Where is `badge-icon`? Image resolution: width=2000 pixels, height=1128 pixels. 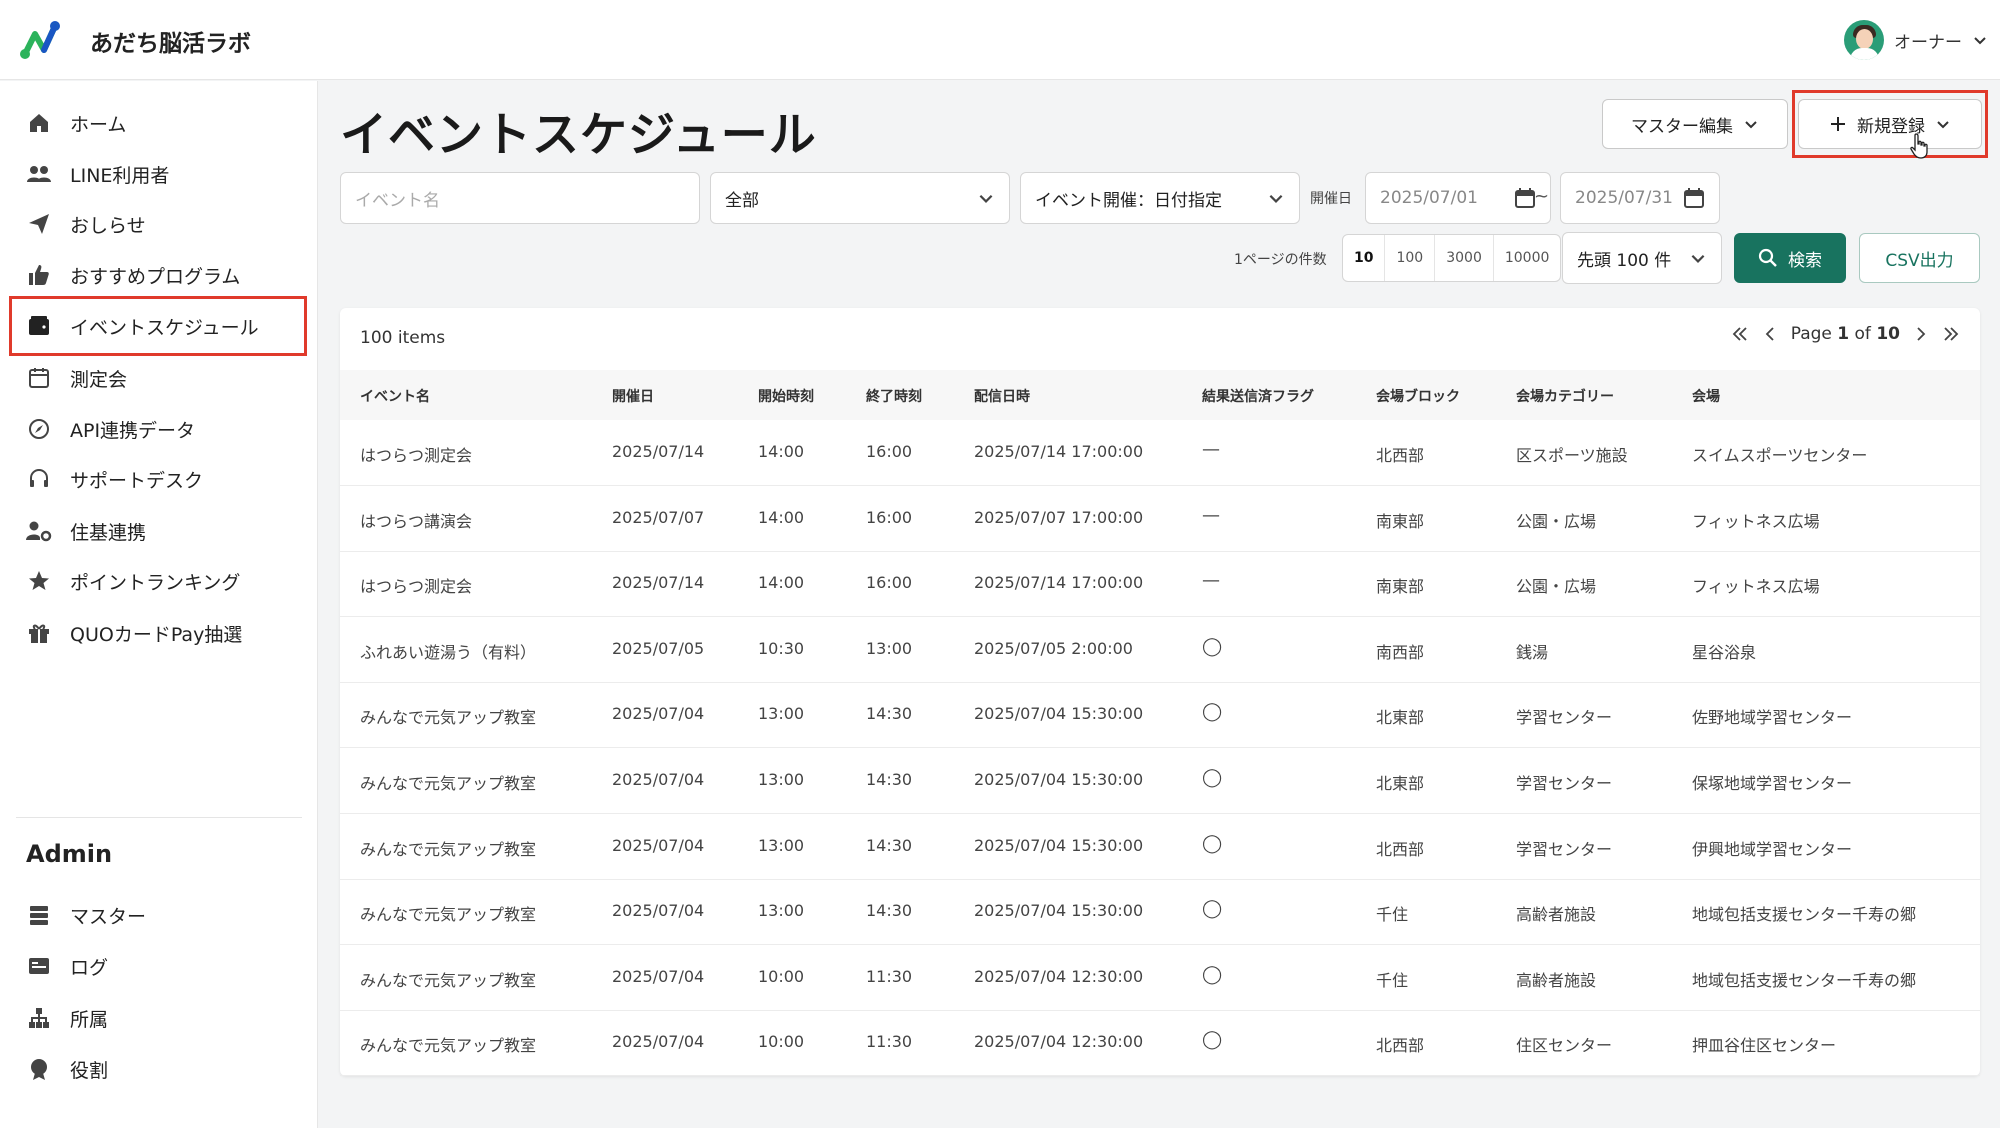
badge-icon is located at coordinates (39, 1069).